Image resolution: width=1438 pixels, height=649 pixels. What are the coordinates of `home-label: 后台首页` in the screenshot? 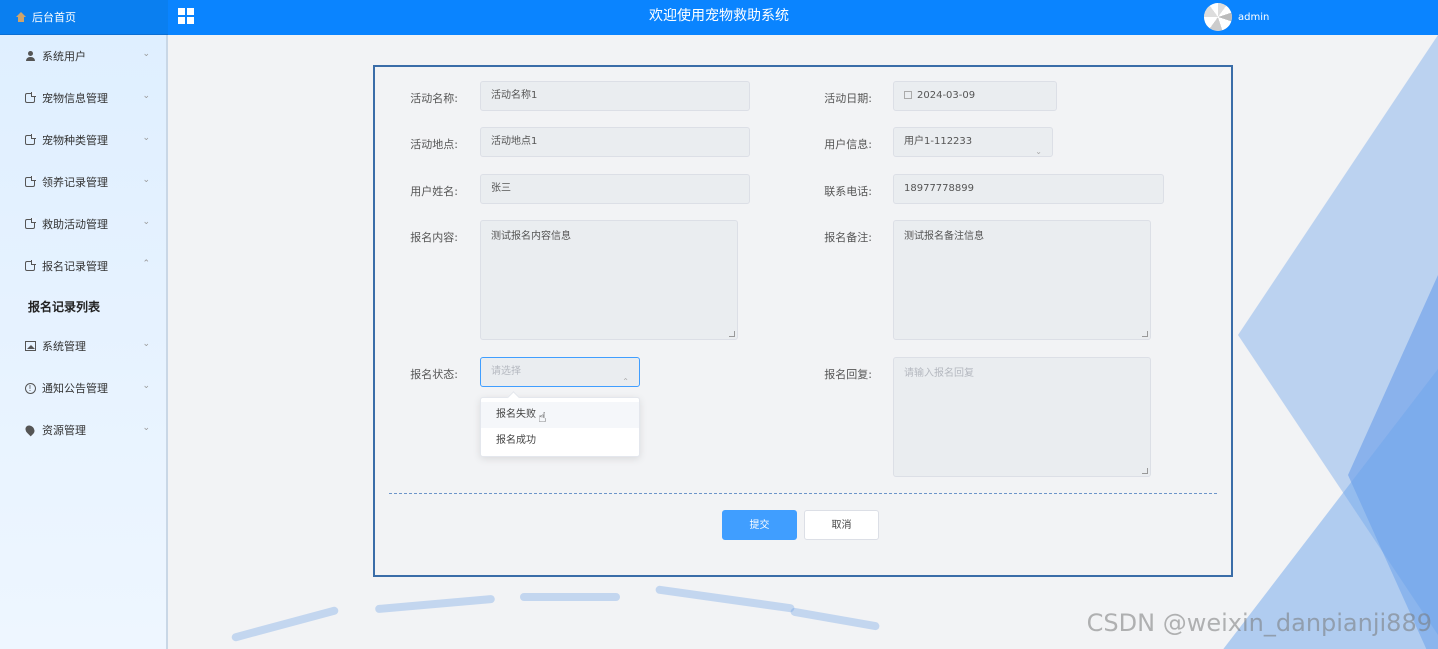 It's located at (54, 17).